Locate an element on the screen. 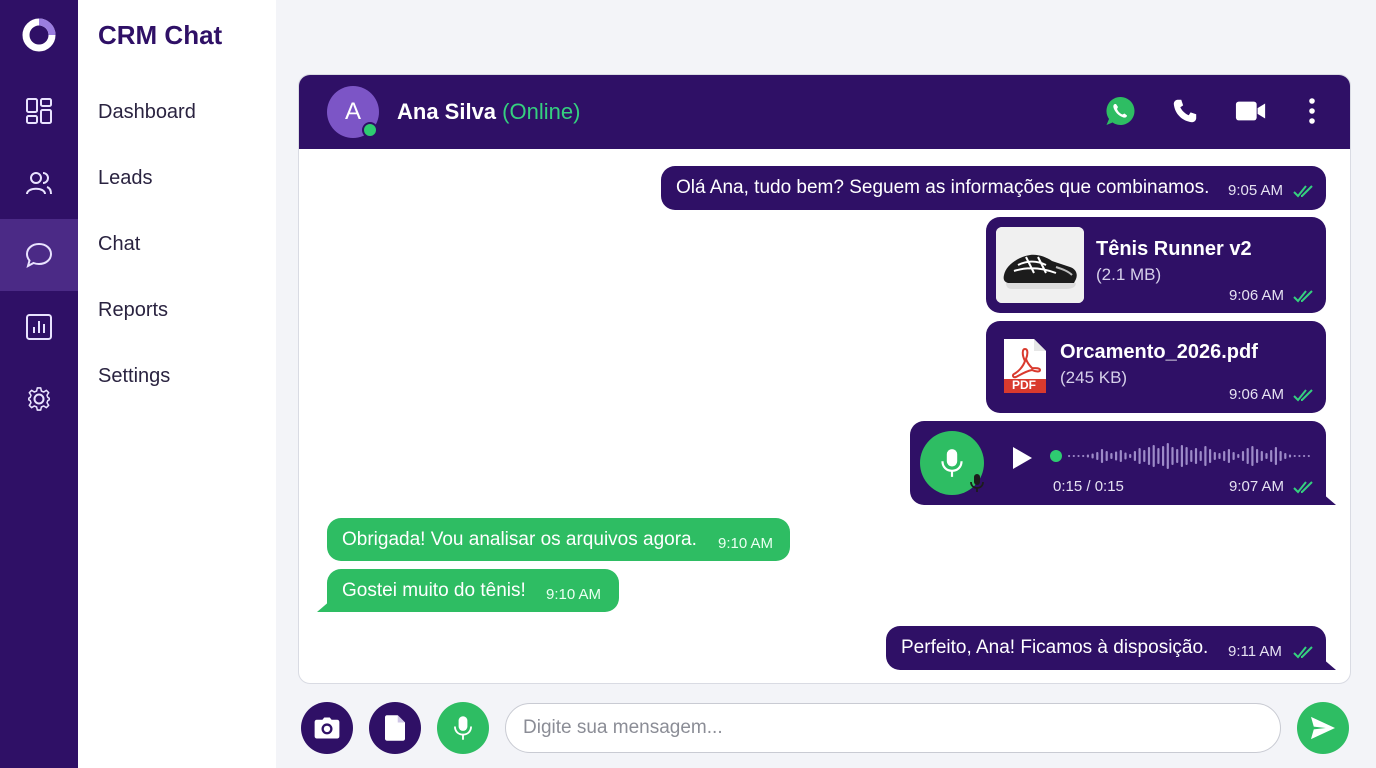  dashboard-icon is located at coordinates (39, 111).